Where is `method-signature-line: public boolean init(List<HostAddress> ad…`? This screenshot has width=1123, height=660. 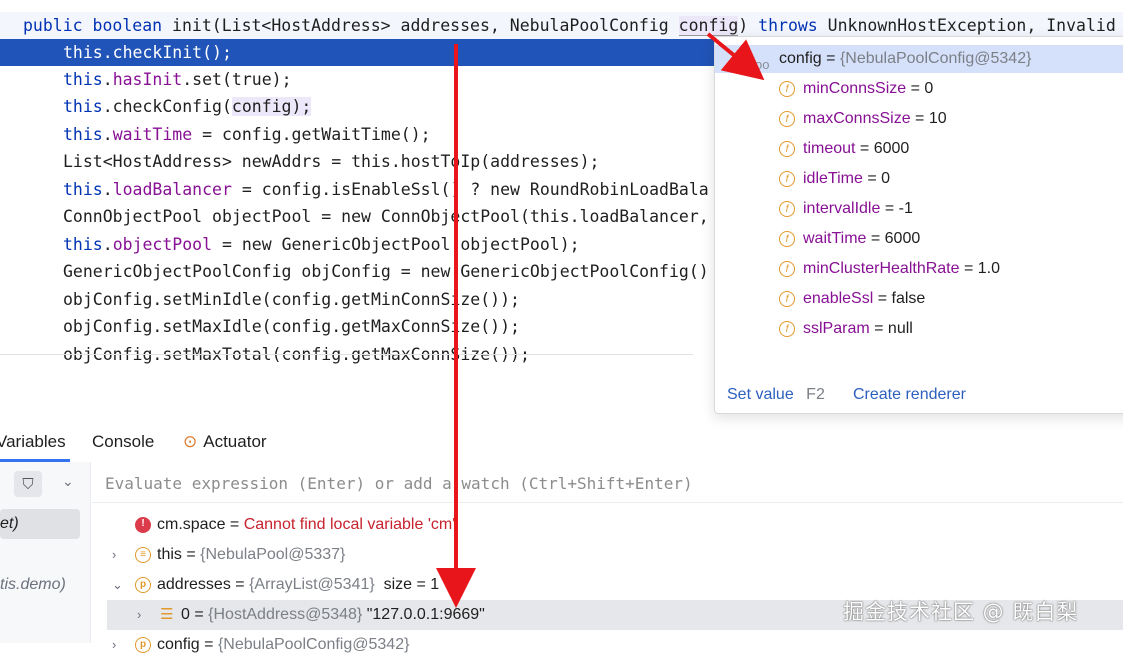 method-signature-line: public boolean init(List<HostAddress> ad… is located at coordinates (561, 25).